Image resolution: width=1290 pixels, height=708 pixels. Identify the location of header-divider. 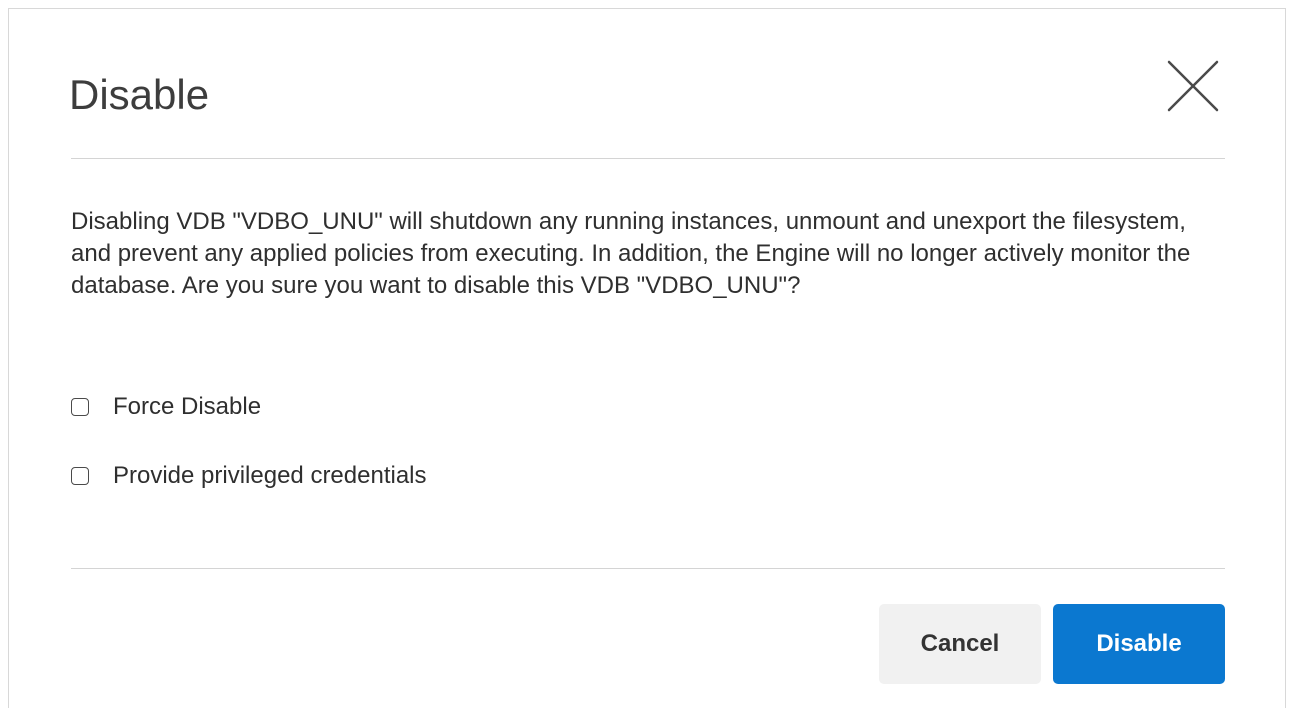
(648, 158).